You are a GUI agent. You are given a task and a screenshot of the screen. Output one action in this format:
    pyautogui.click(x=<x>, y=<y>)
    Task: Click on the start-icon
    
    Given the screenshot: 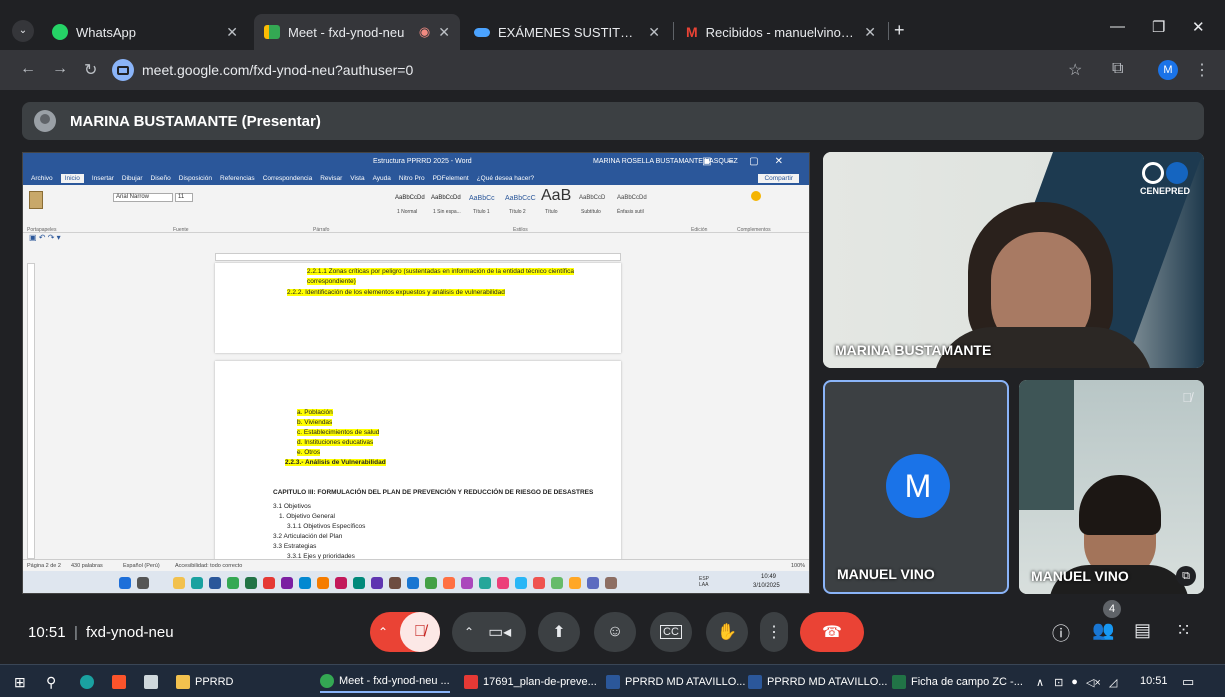 What is the action you would take?
    pyautogui.click(x=125, y=583)
    